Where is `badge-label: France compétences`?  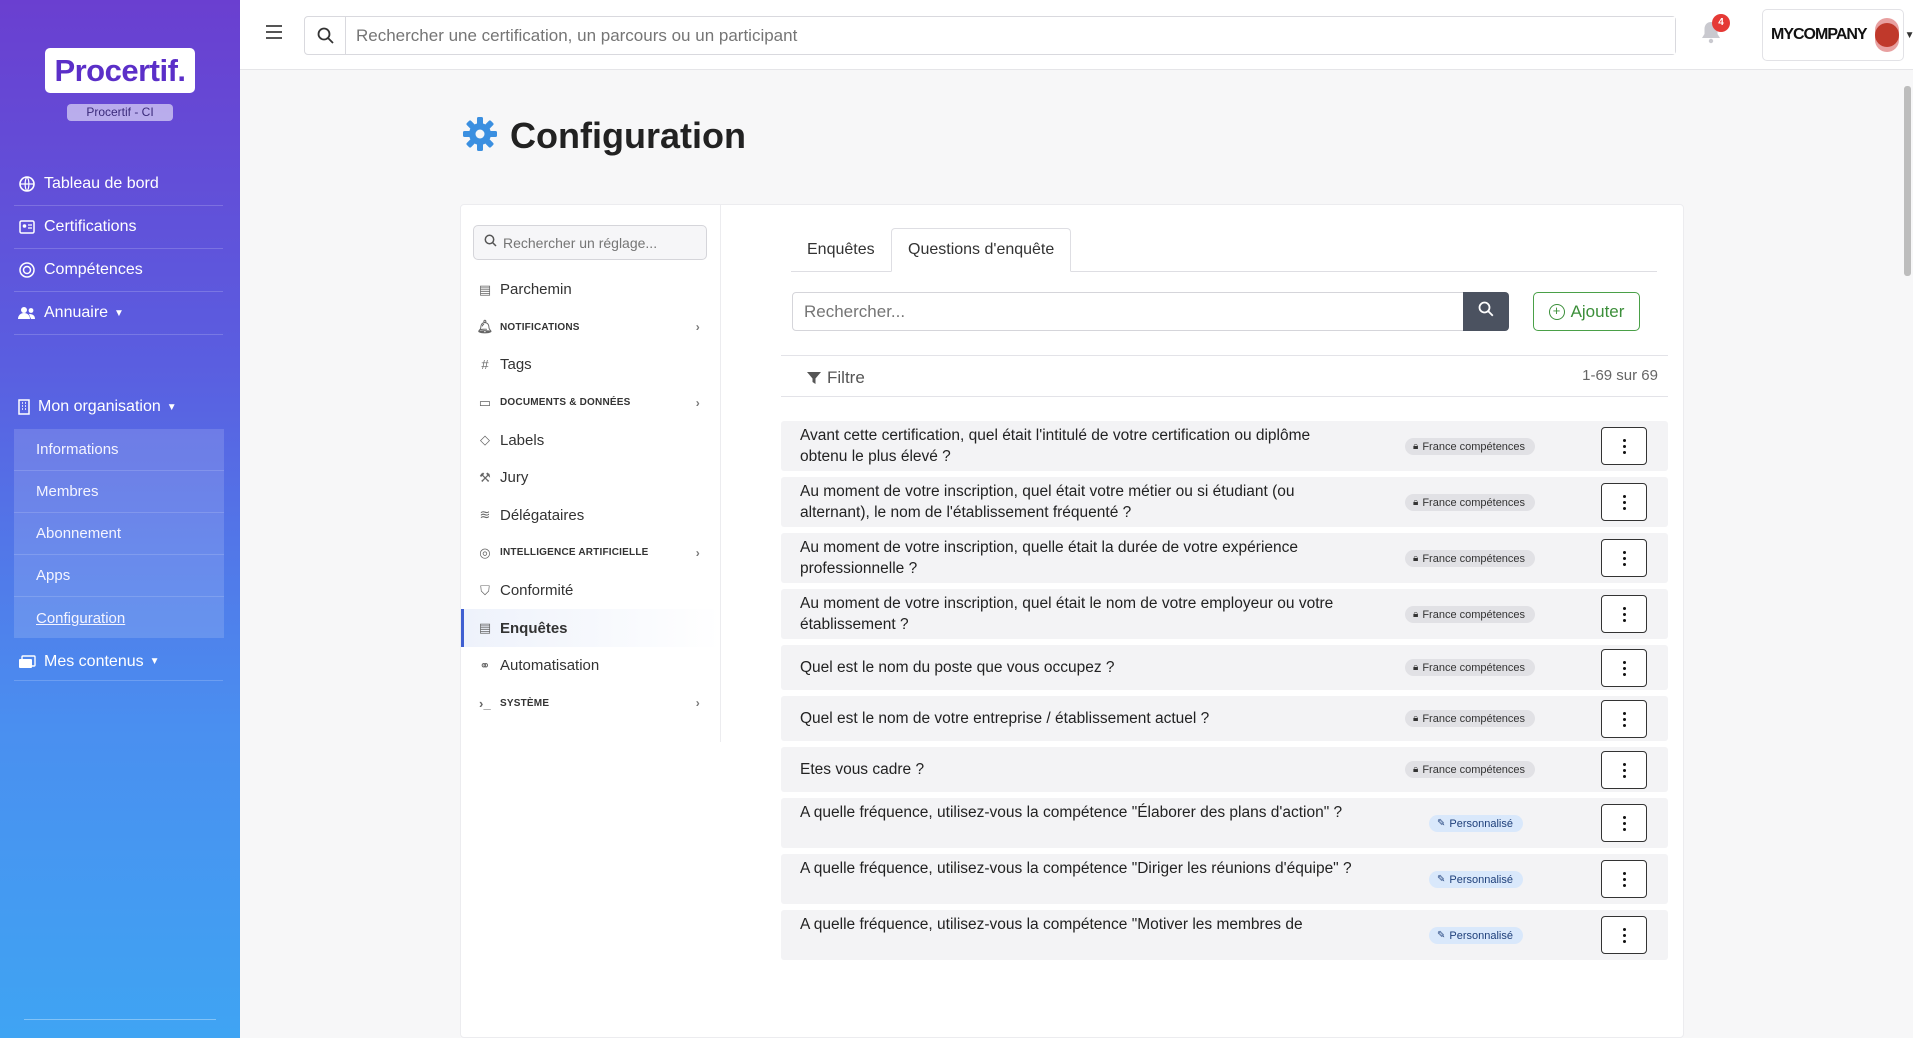
badge-label: France compétences is located at coordinates (1474, 502).